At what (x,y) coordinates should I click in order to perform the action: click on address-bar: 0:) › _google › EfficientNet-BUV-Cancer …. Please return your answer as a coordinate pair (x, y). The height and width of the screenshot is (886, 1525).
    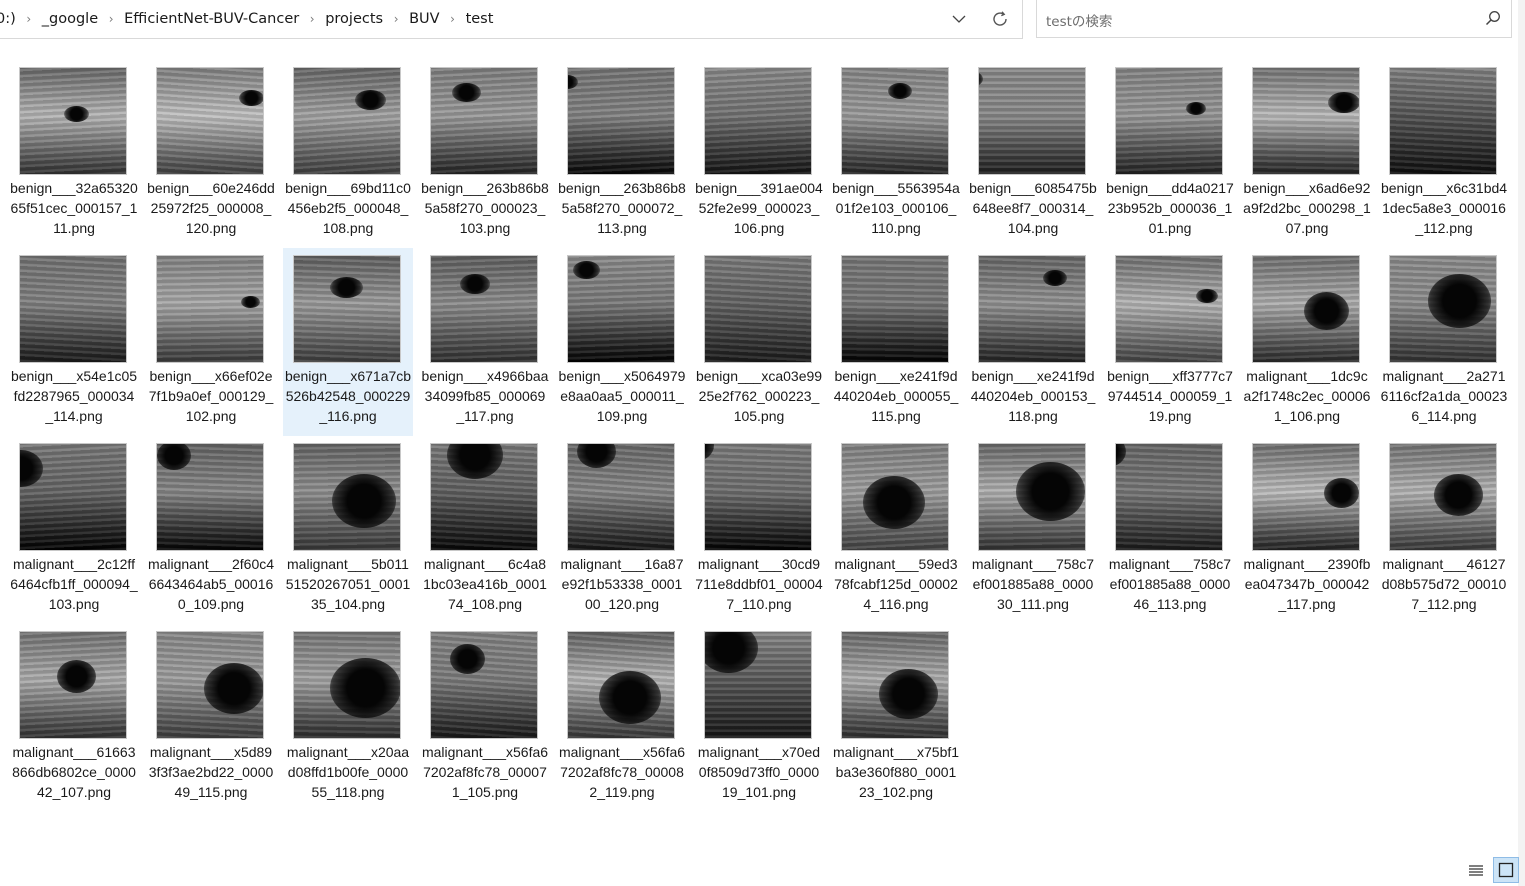
    Looking at the image, I should click on (511, 19).